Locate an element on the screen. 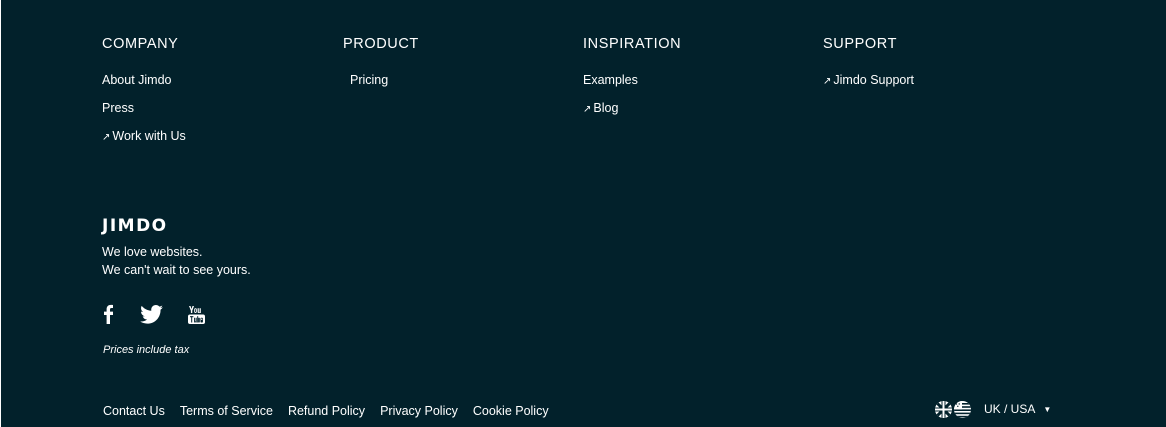  youtube-icon is located at coordinates (196, 317).